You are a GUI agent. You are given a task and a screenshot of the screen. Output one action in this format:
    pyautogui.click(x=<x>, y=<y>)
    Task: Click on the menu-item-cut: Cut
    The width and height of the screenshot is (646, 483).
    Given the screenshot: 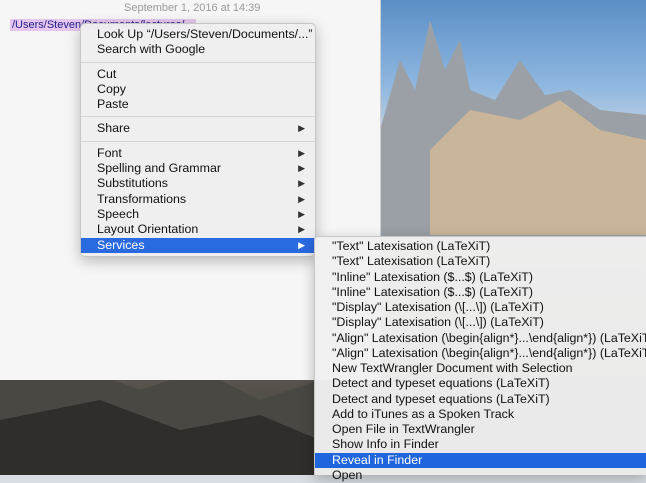 What is the action you would take?
    pyautogui.click(x=198, y=74)
    